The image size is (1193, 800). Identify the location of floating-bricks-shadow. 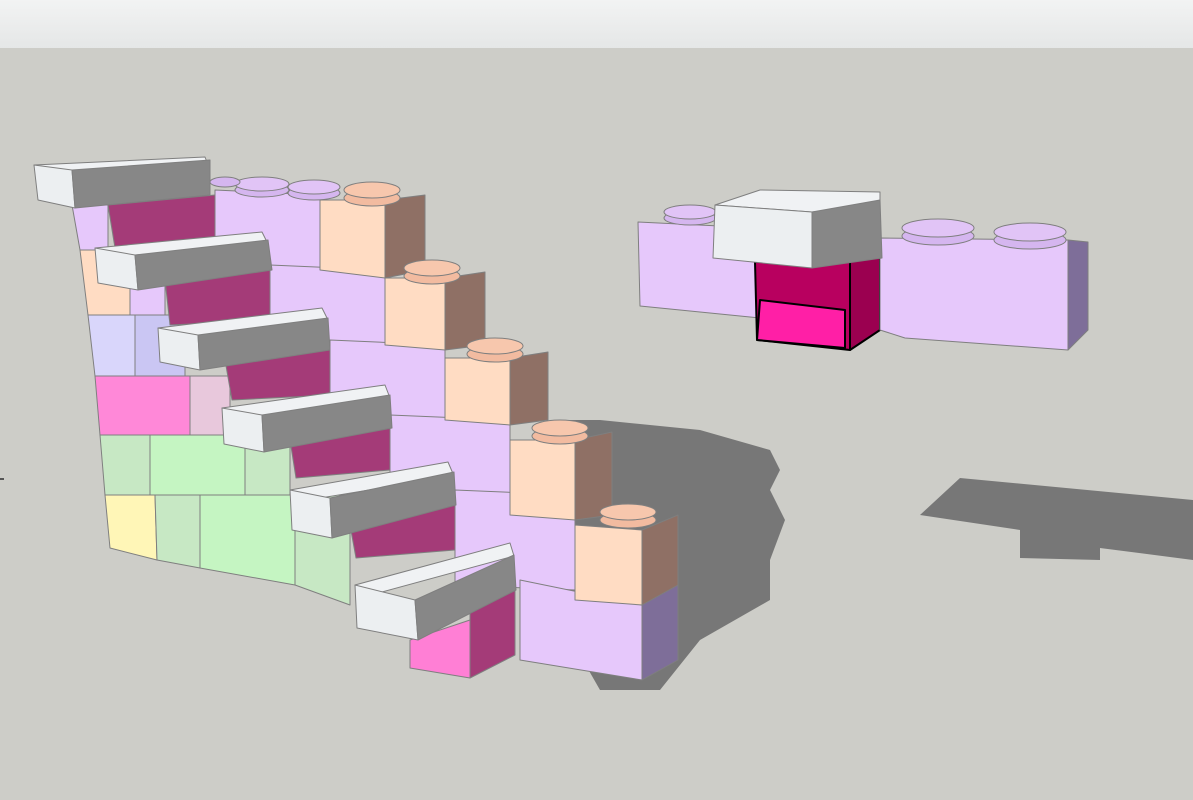
(1056, 519).